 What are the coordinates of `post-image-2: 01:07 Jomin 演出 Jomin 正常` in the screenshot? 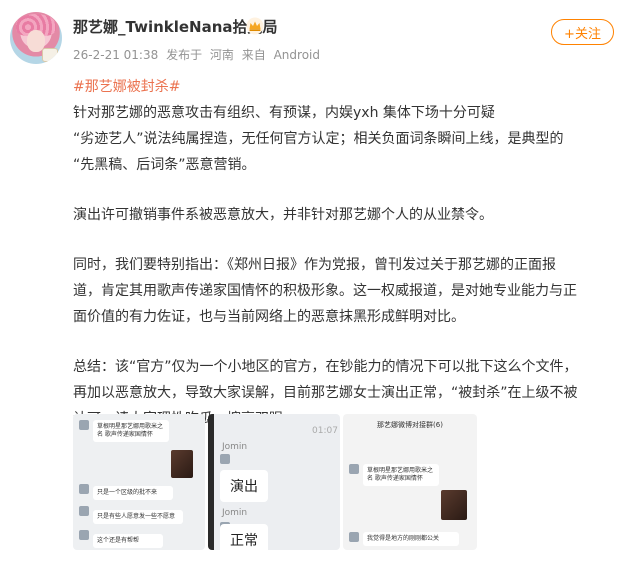 It's located at (274, 482).